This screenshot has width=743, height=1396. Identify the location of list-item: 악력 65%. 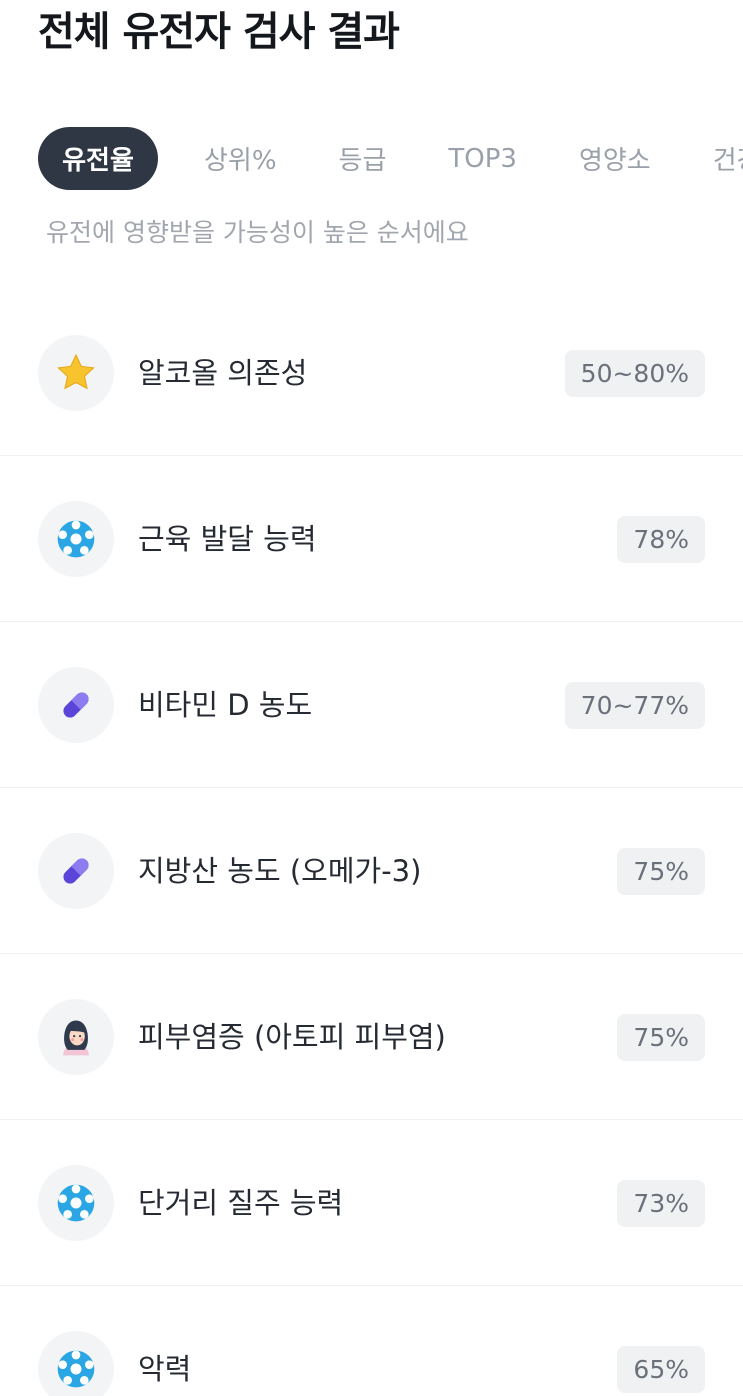
(371, 1341).